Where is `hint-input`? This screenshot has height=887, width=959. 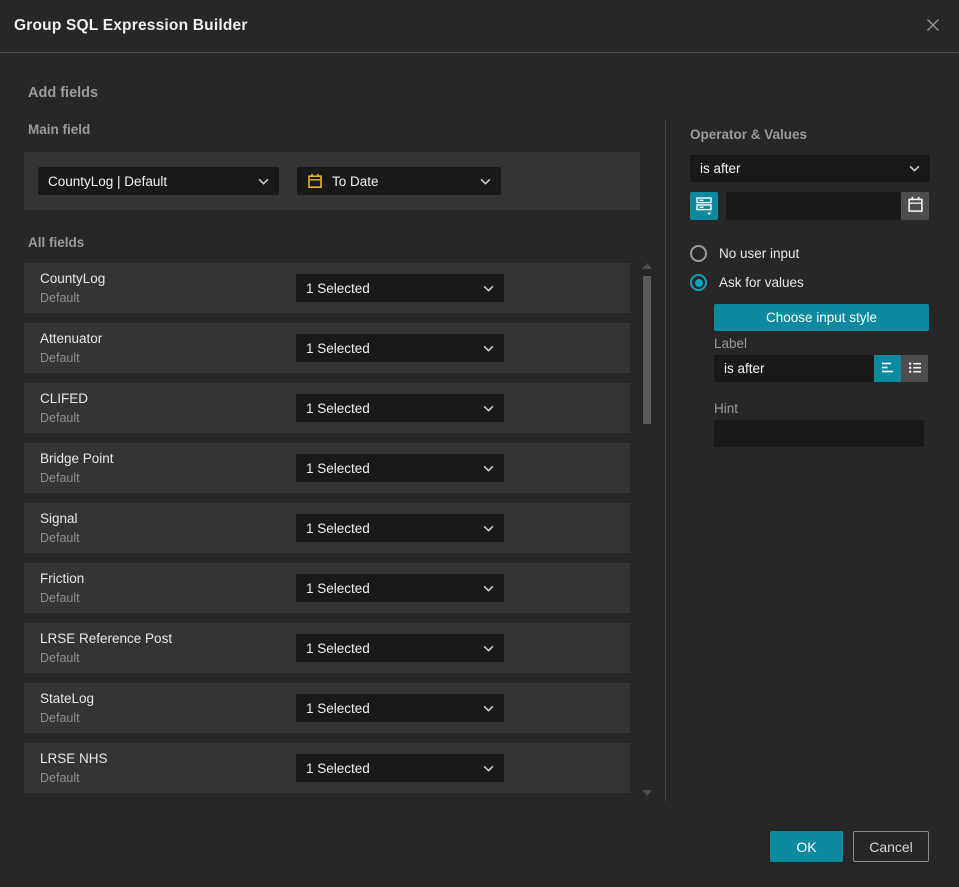
hint-input is located at coordinates (819, 433).